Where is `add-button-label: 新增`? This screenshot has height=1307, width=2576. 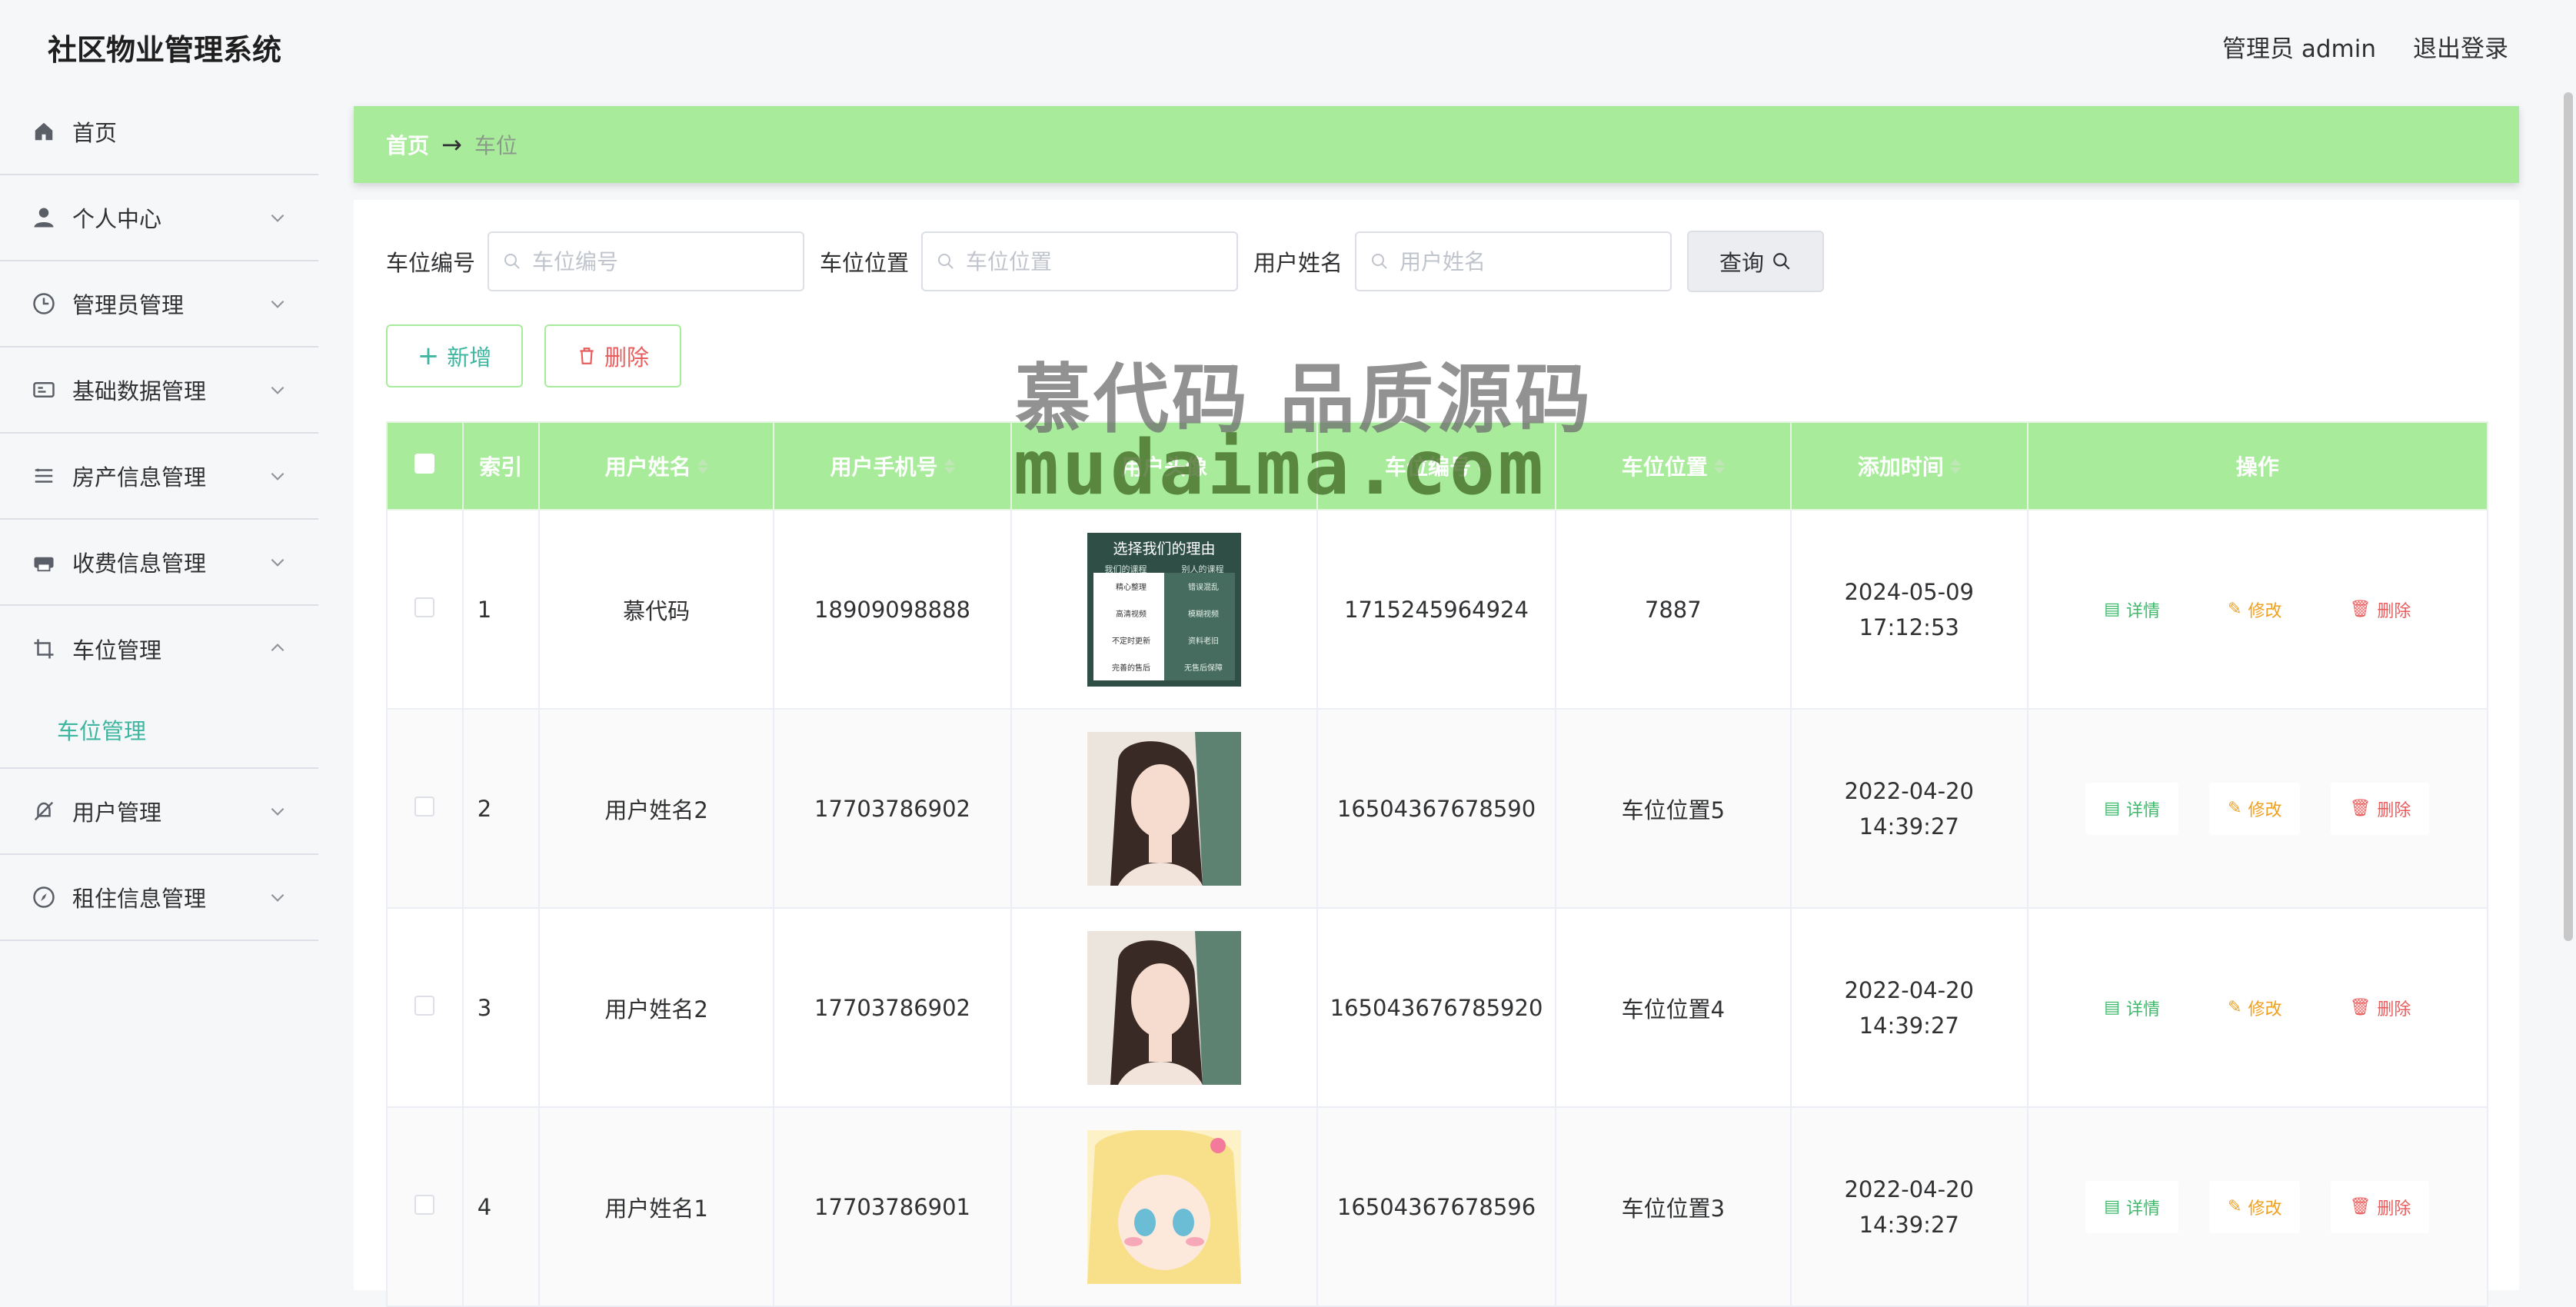
add-button-label: 新增 is located at coordinates (470, 357).